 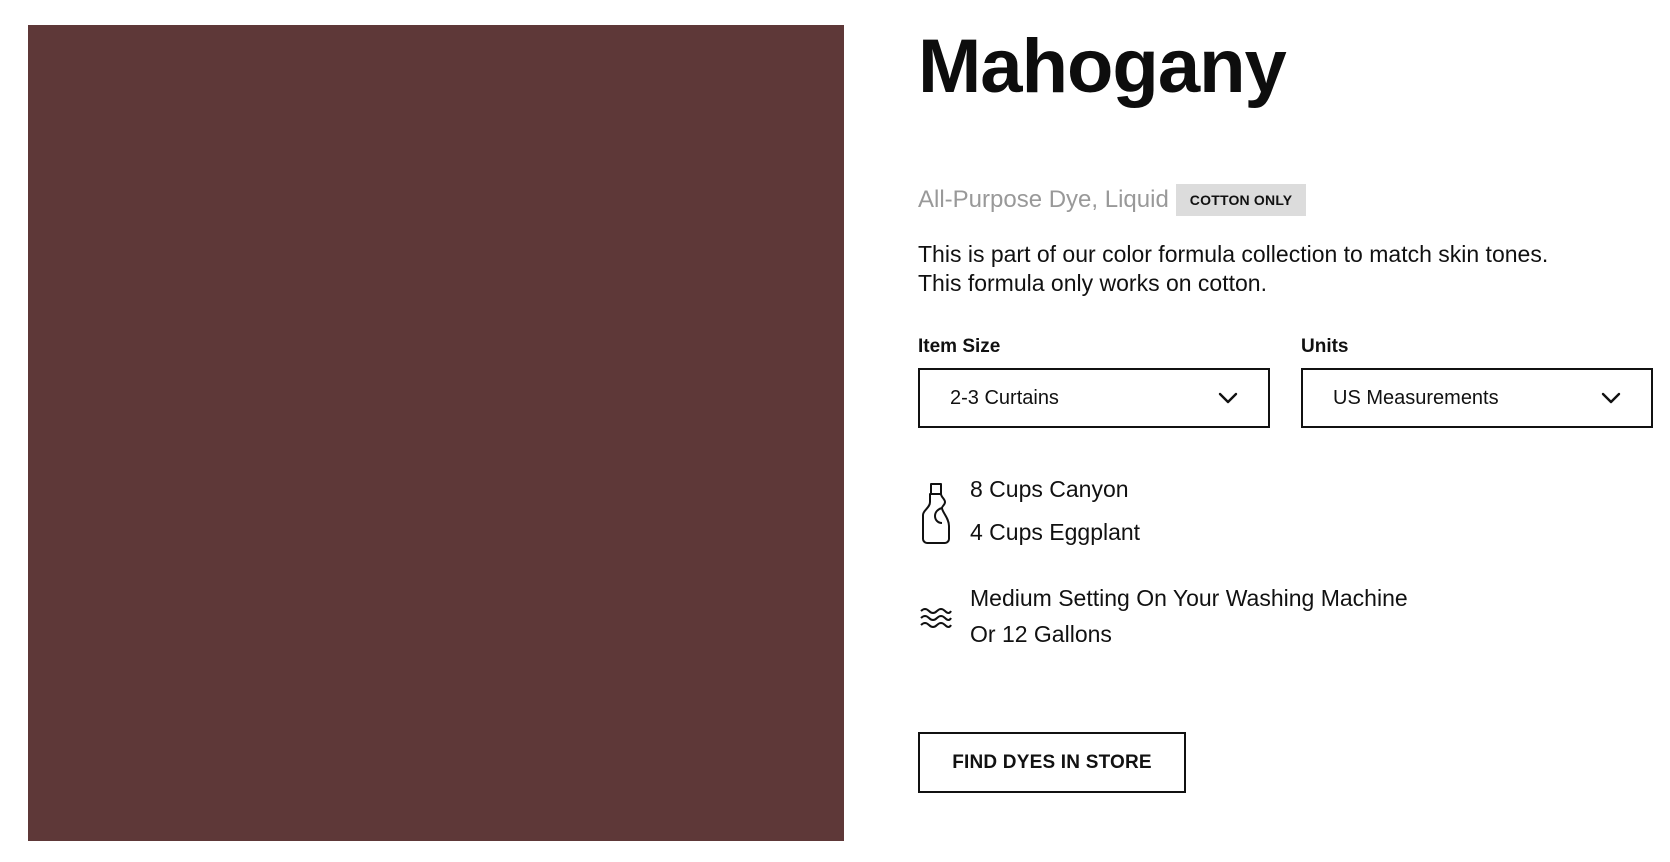 I want to click on dye-amounts: 8 Cups Canyon 4 Cups Eggplant, so click(x=1055, y=510).